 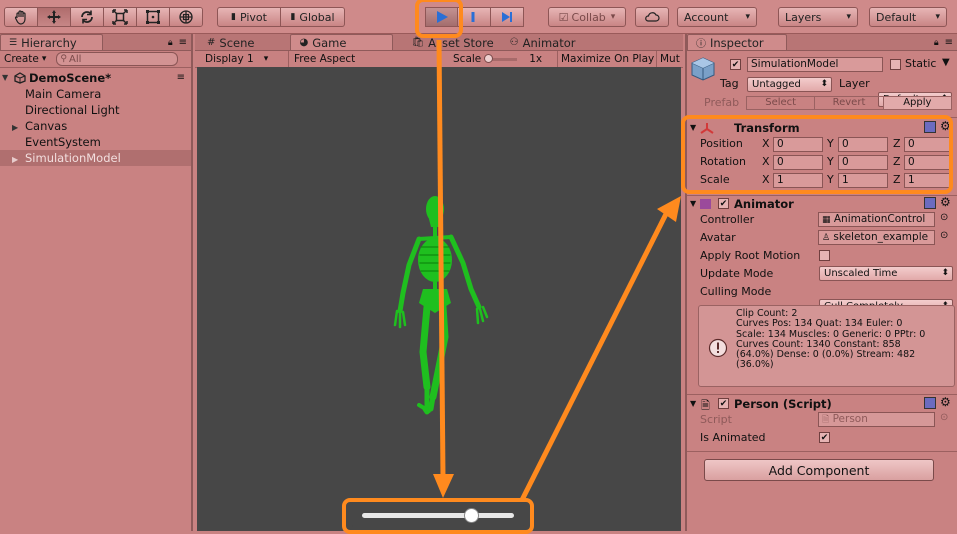 I want to click on speed-slider-thumb, so click(x=471, y=515).